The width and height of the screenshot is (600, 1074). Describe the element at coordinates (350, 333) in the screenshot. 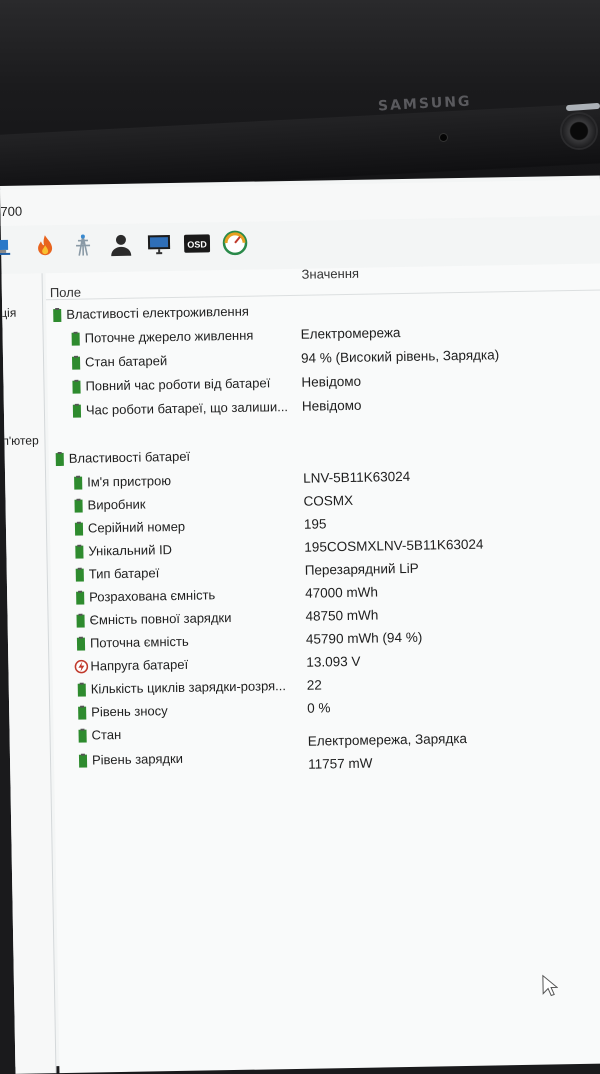

I see `row-value: Електромережа` at that location.